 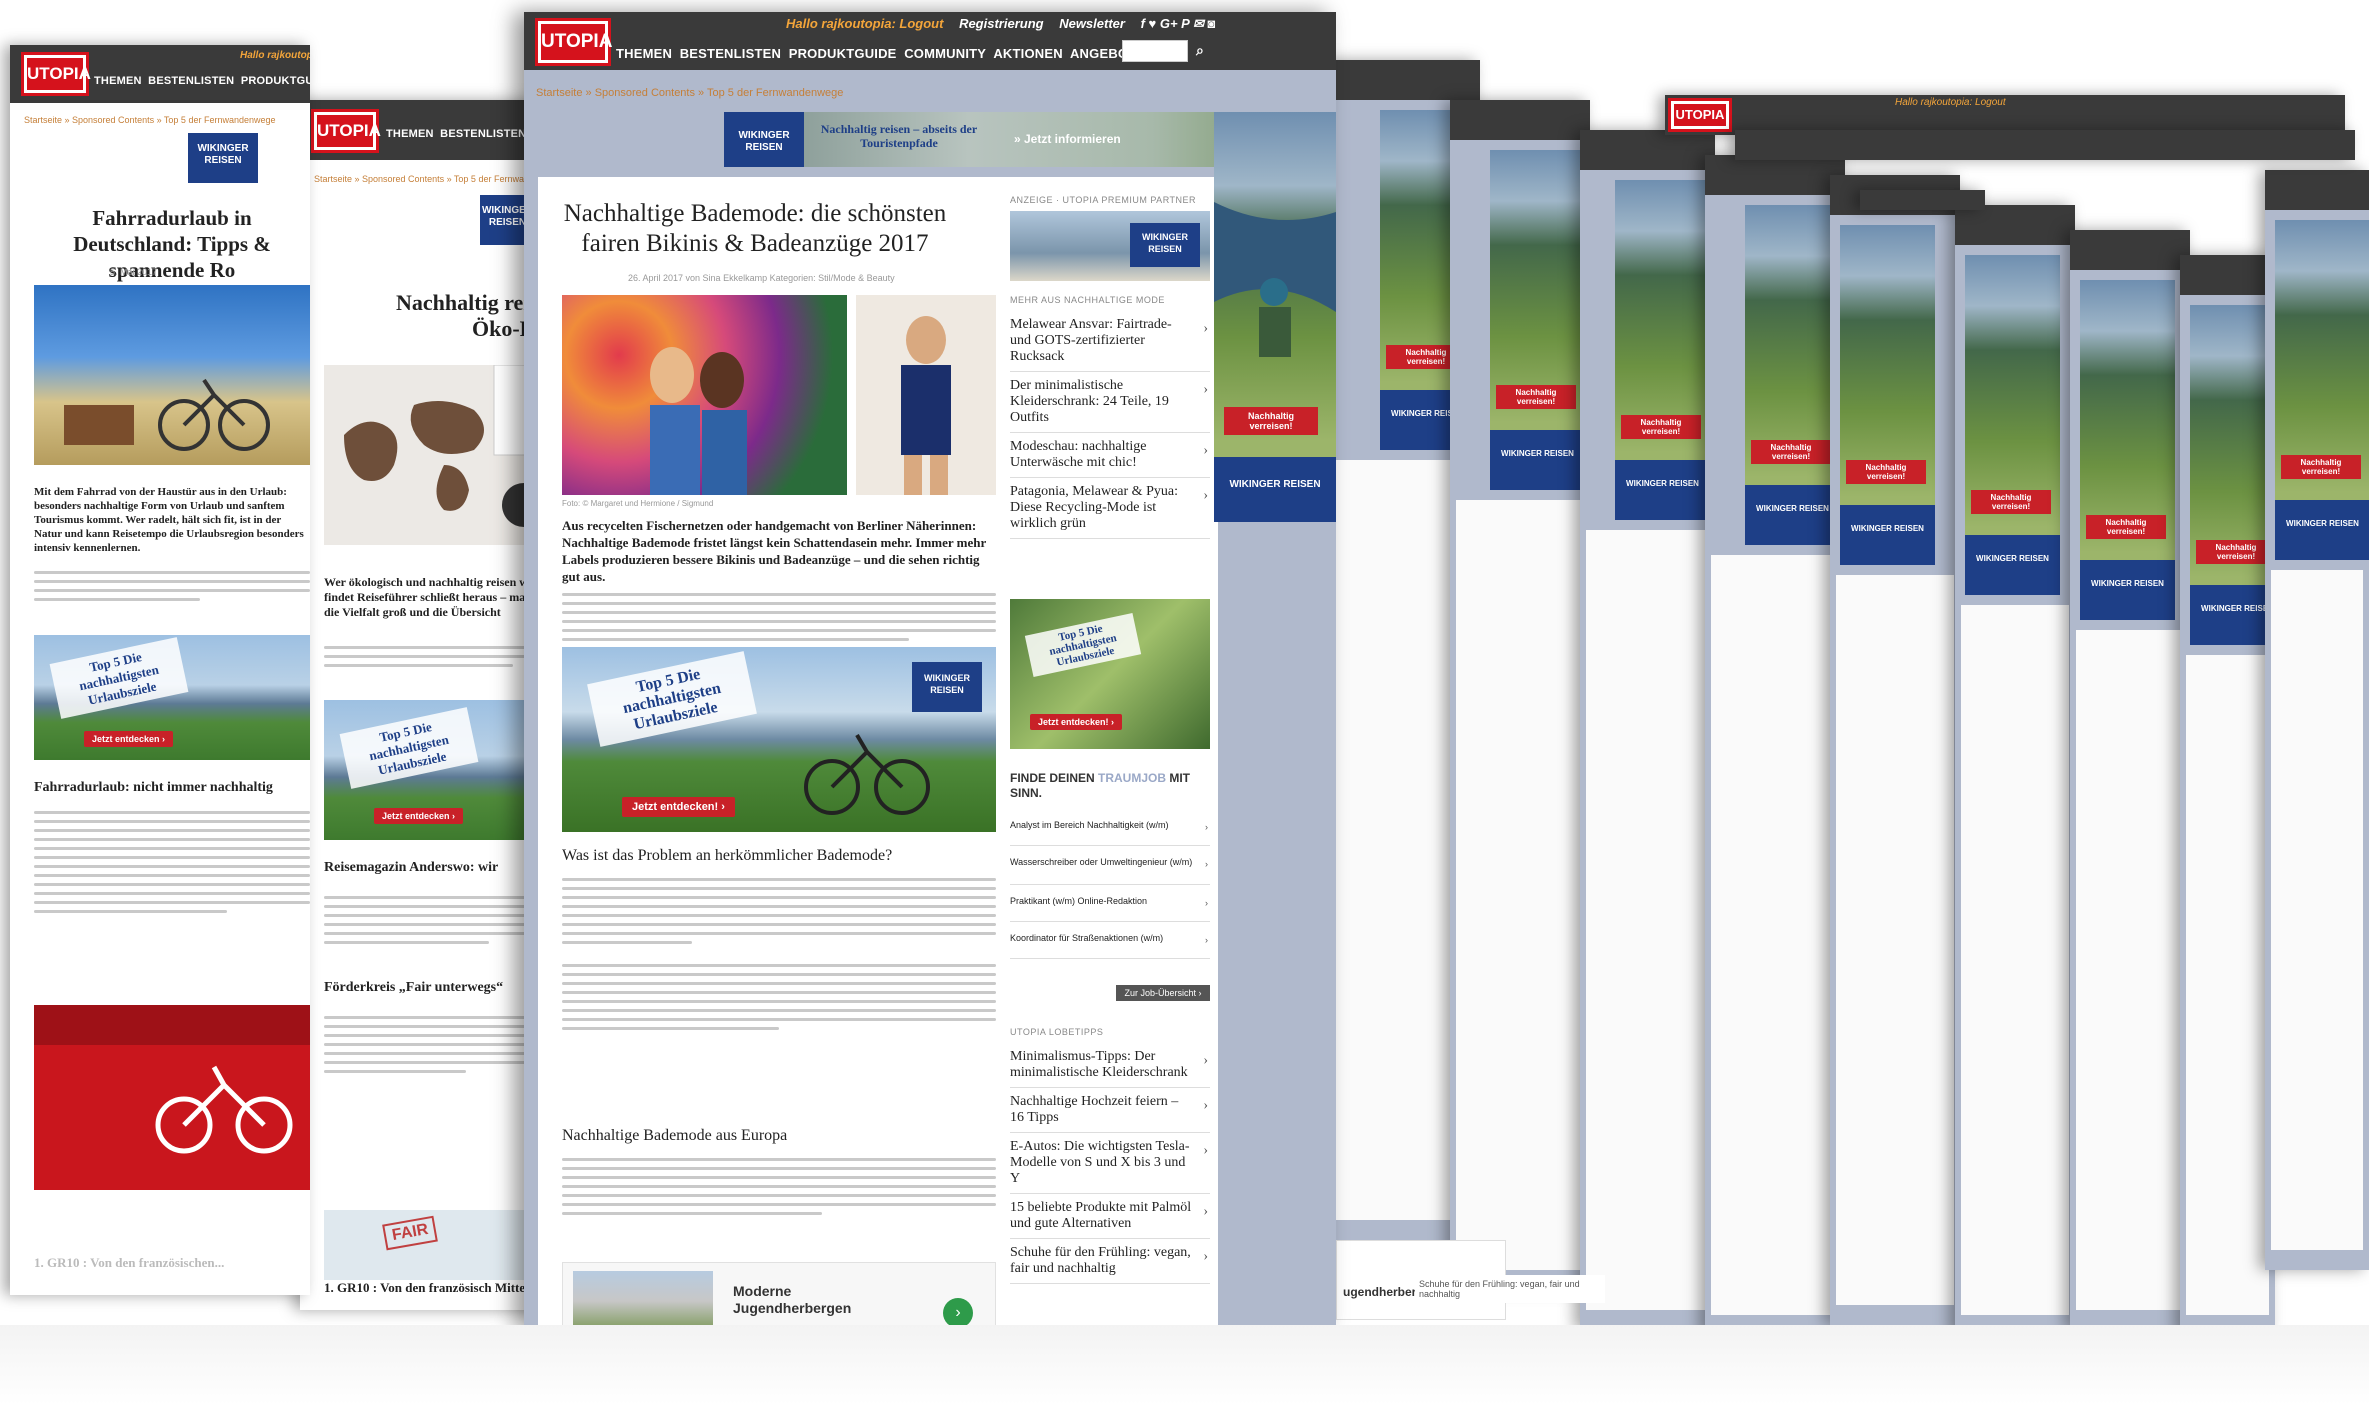 I want to click on wikinger-logo-ad: WIKINGER REISEN, so click(x=223, y=158).